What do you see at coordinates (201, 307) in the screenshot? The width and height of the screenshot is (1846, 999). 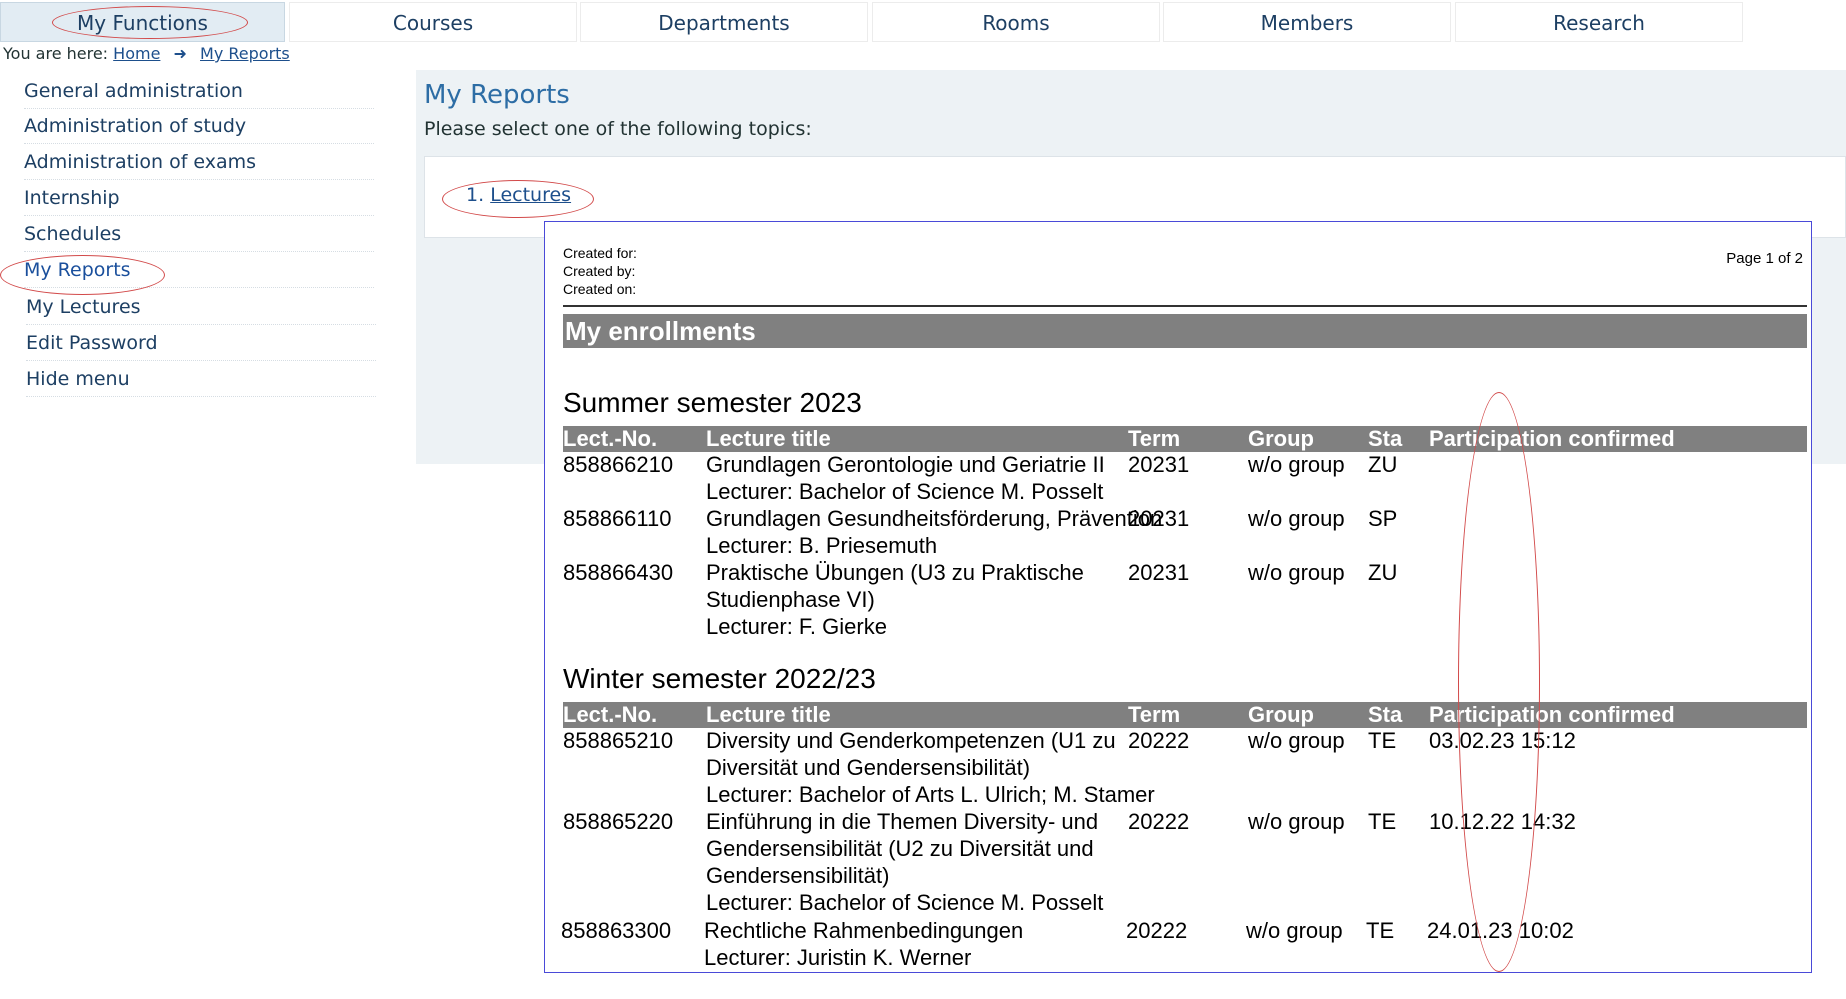 I see `sidebar-item-my-lectures: My Lectures` at bounding box center [201, 307].